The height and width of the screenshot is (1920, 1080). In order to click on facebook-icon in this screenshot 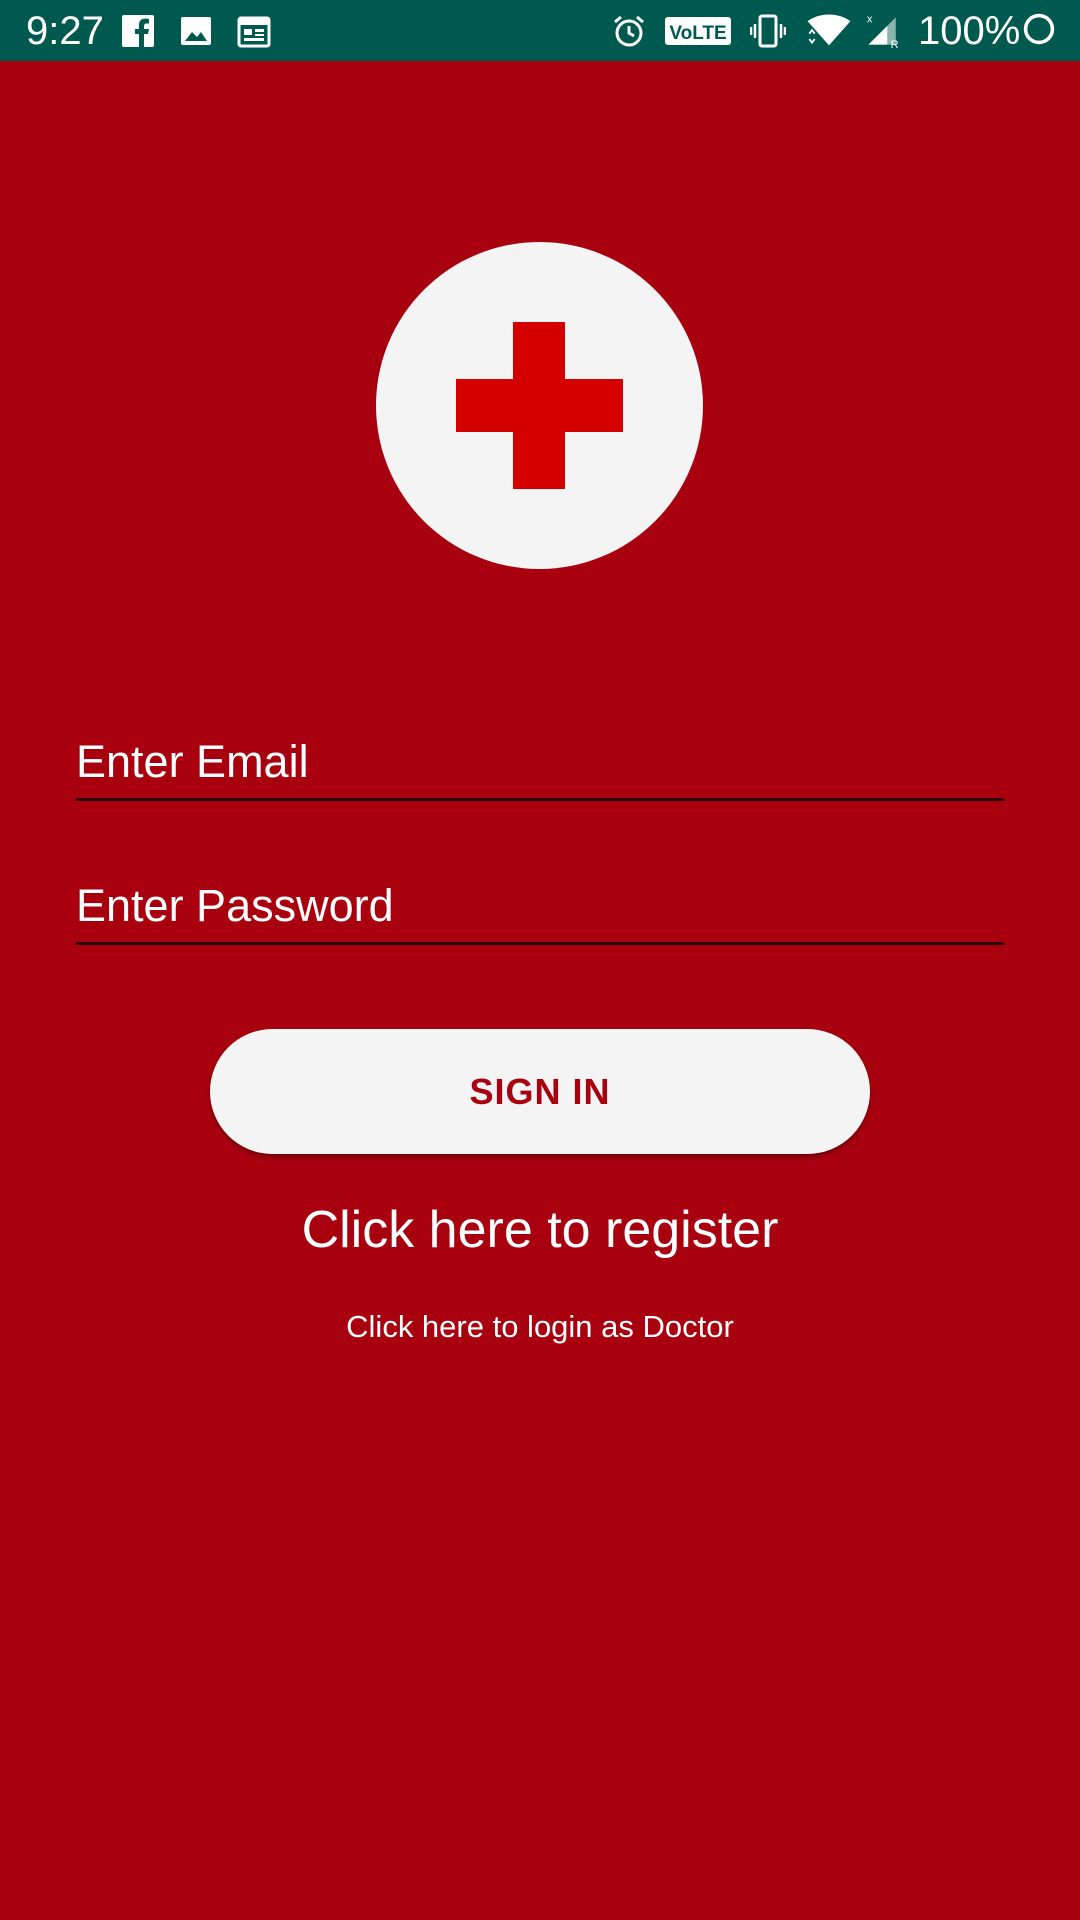, I will do `click(138, 31)`.